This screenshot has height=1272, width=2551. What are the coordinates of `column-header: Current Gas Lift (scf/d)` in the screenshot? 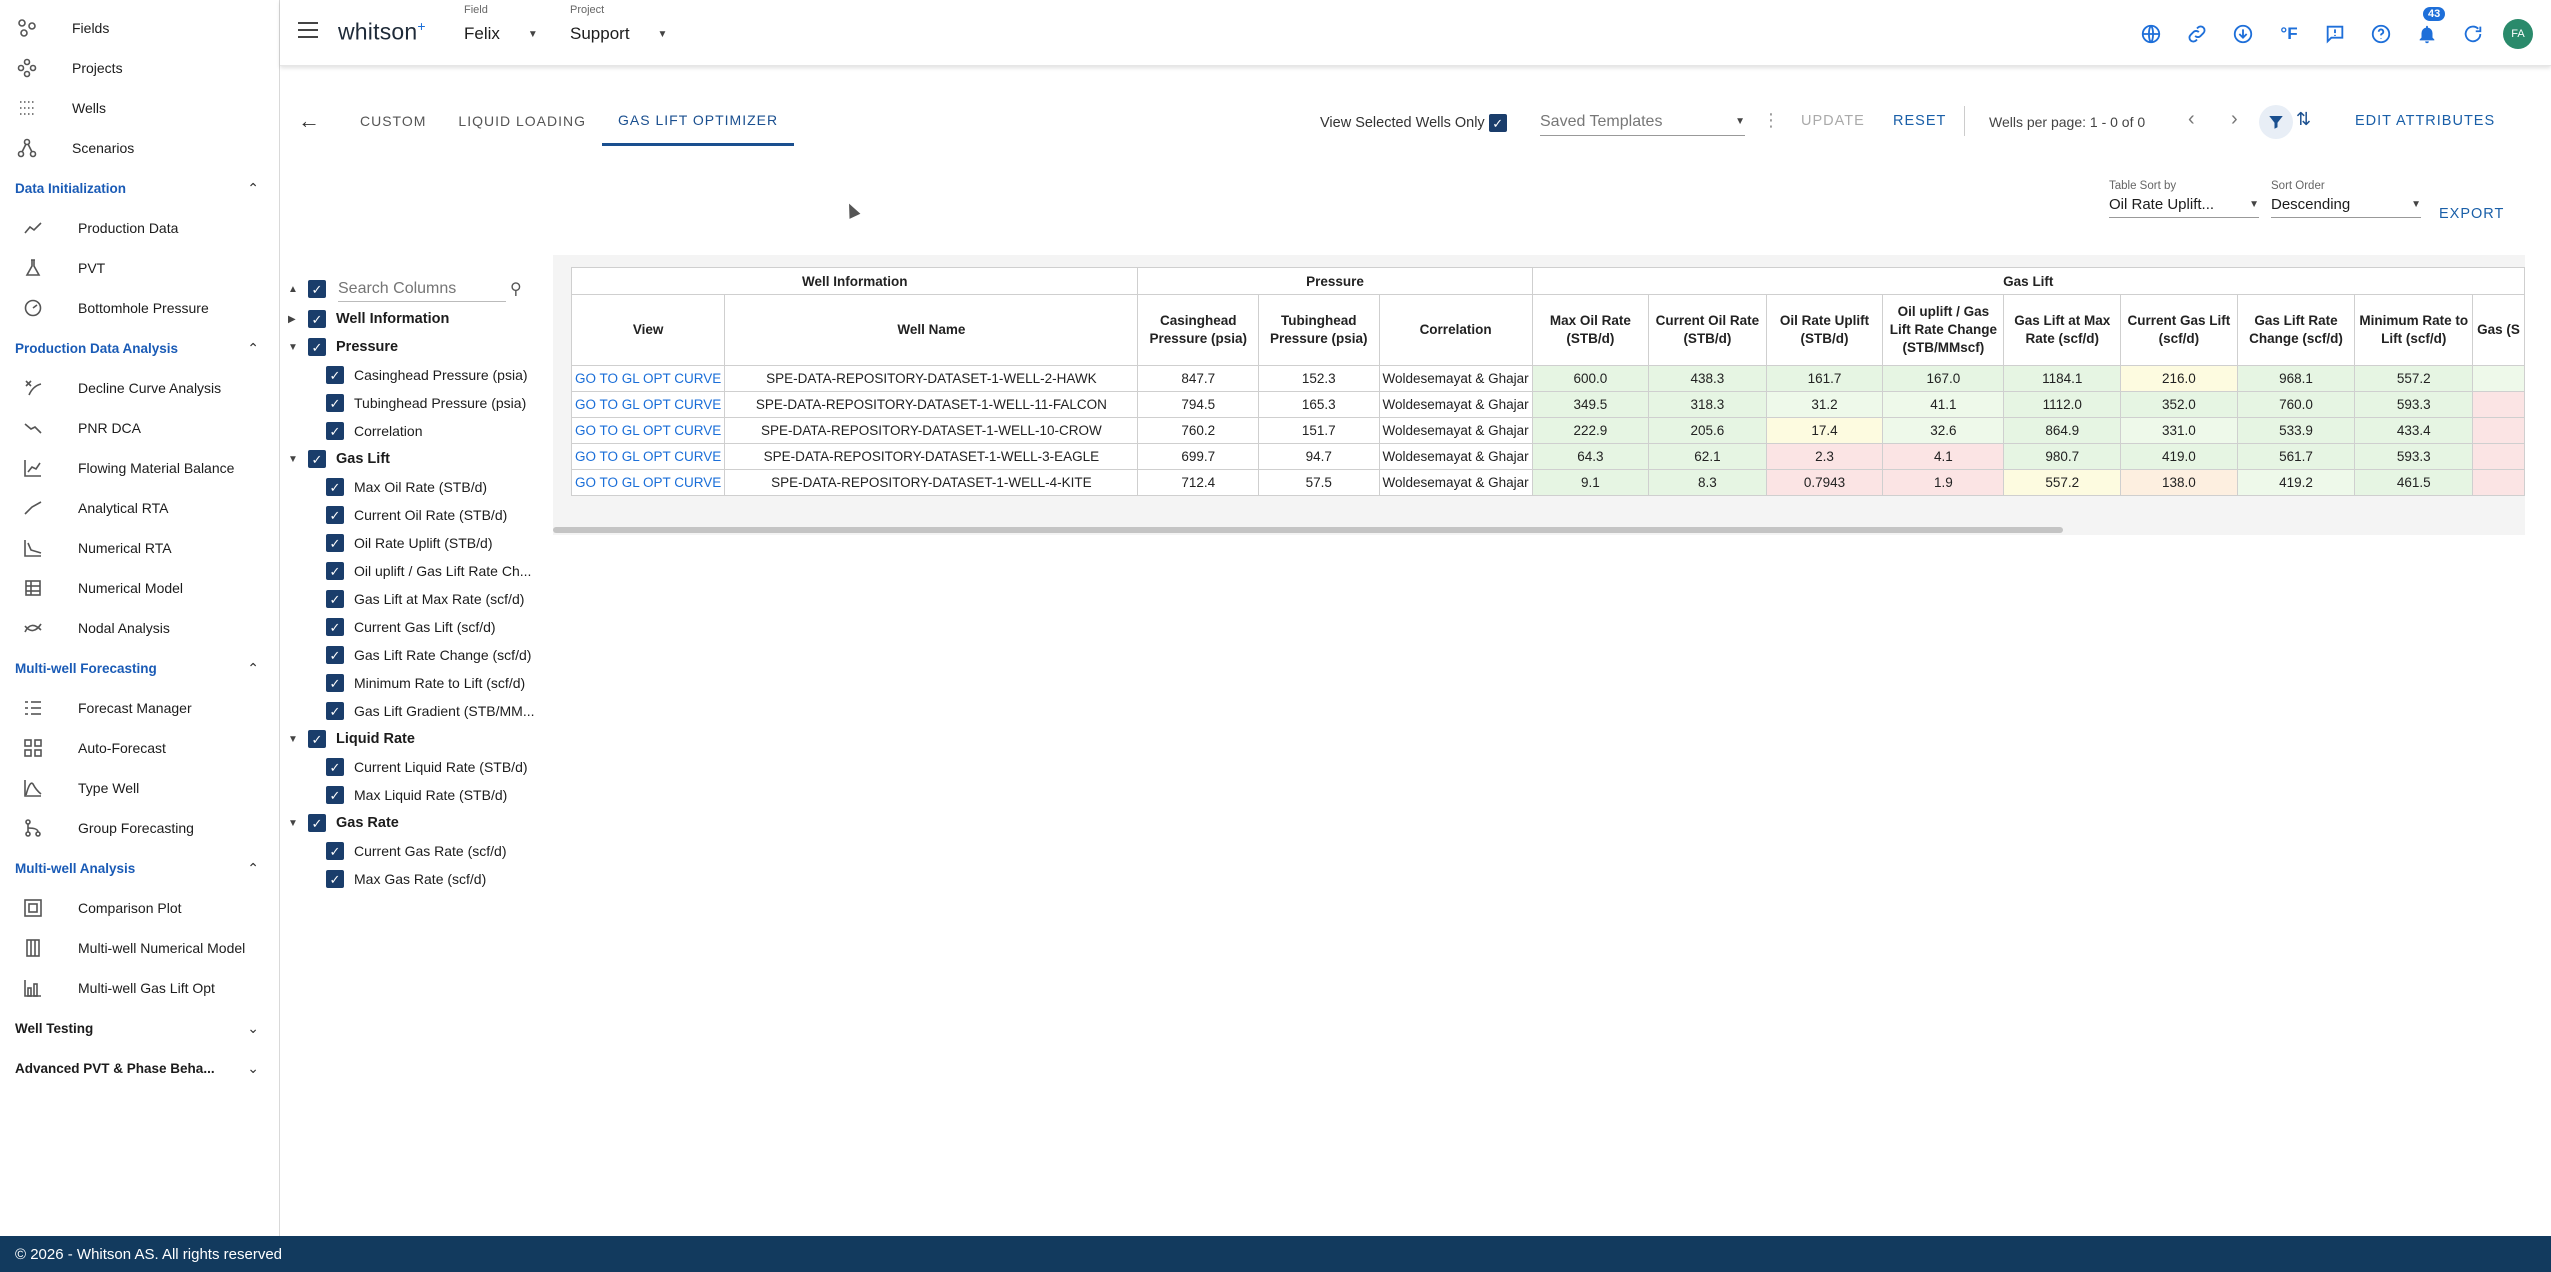 It's located at (2179, 330).